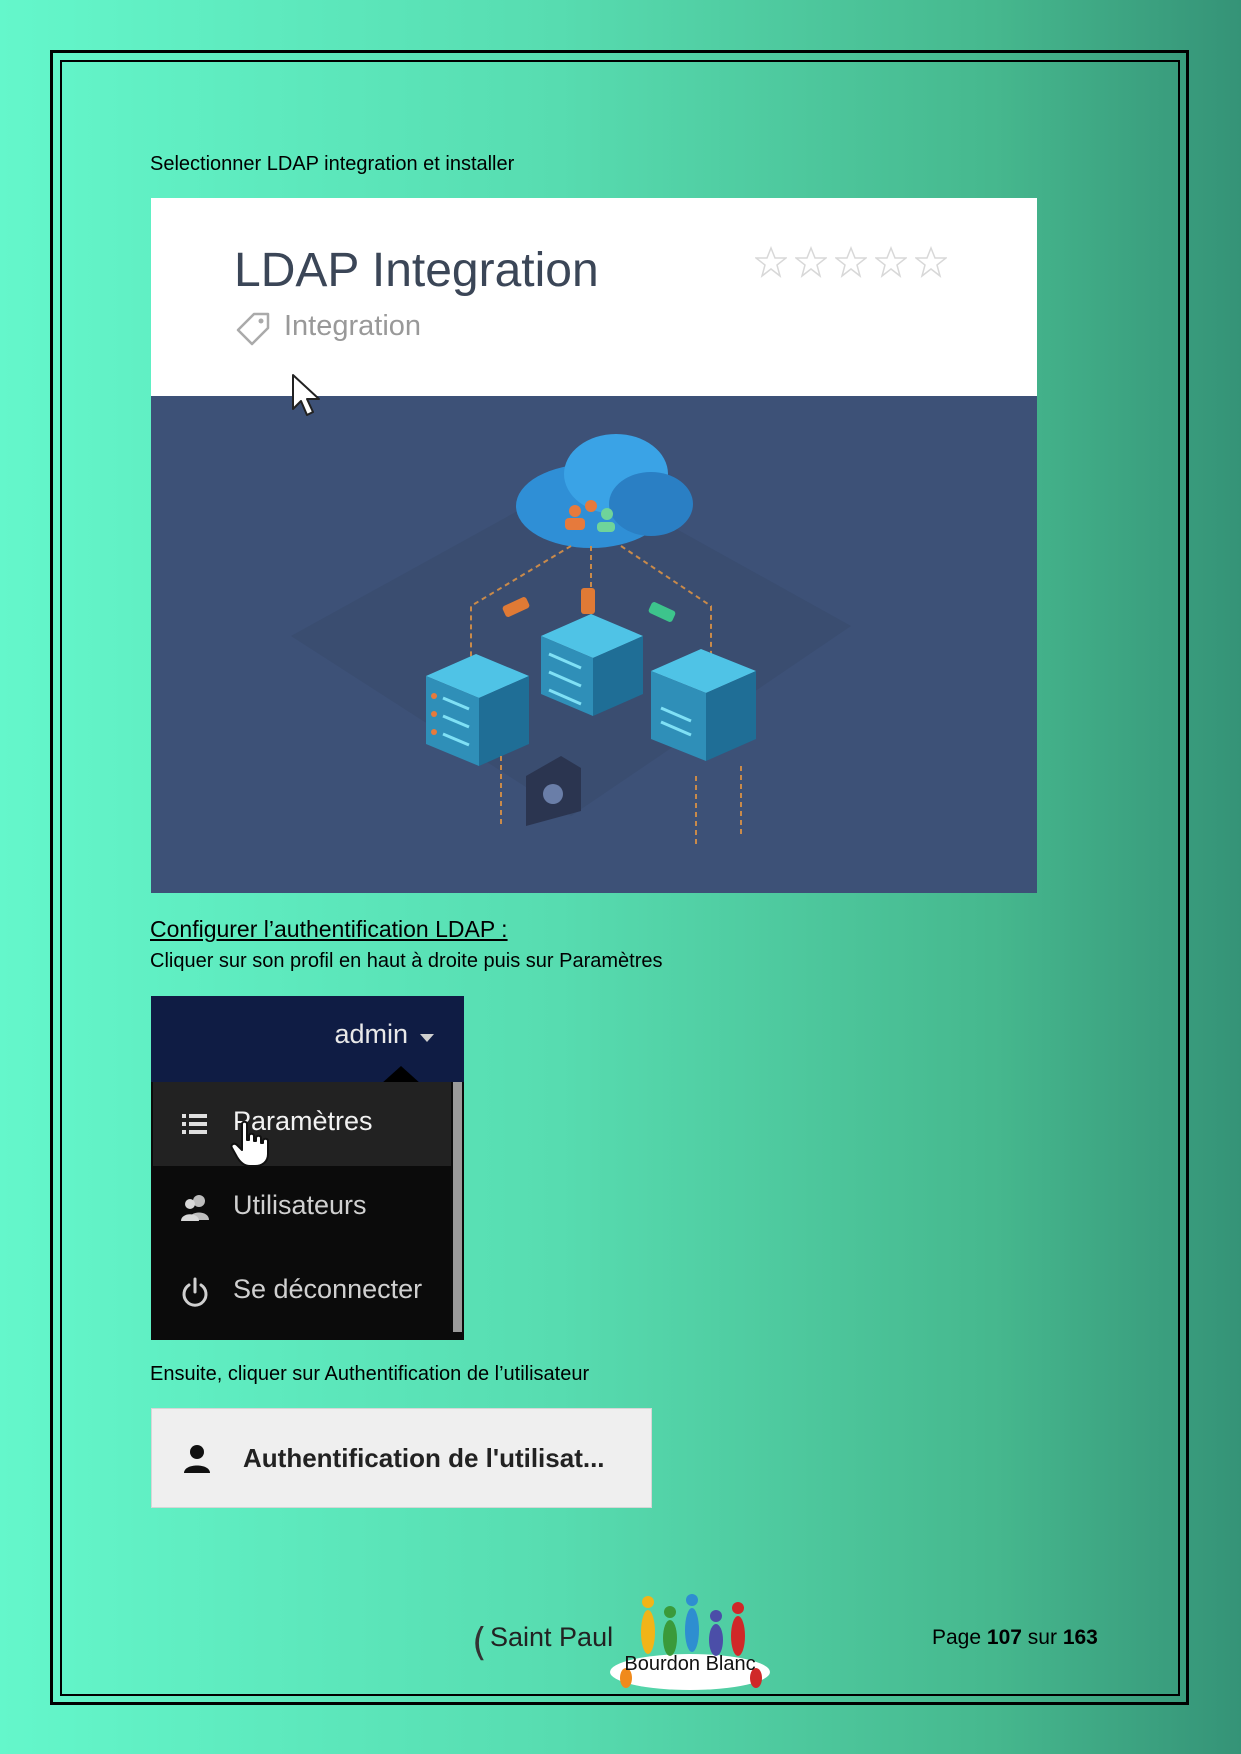  Describe the element at coordinates (195, 1208) in the screenshot. I see `users-icon` at that location.